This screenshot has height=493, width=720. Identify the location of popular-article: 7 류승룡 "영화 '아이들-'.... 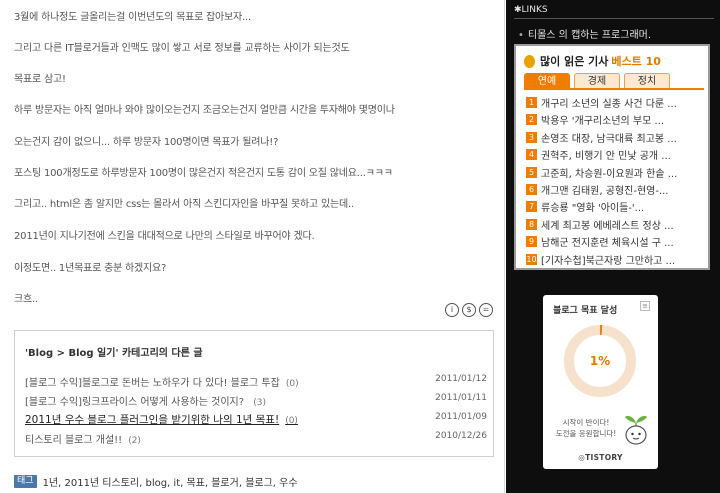
(616, 206).